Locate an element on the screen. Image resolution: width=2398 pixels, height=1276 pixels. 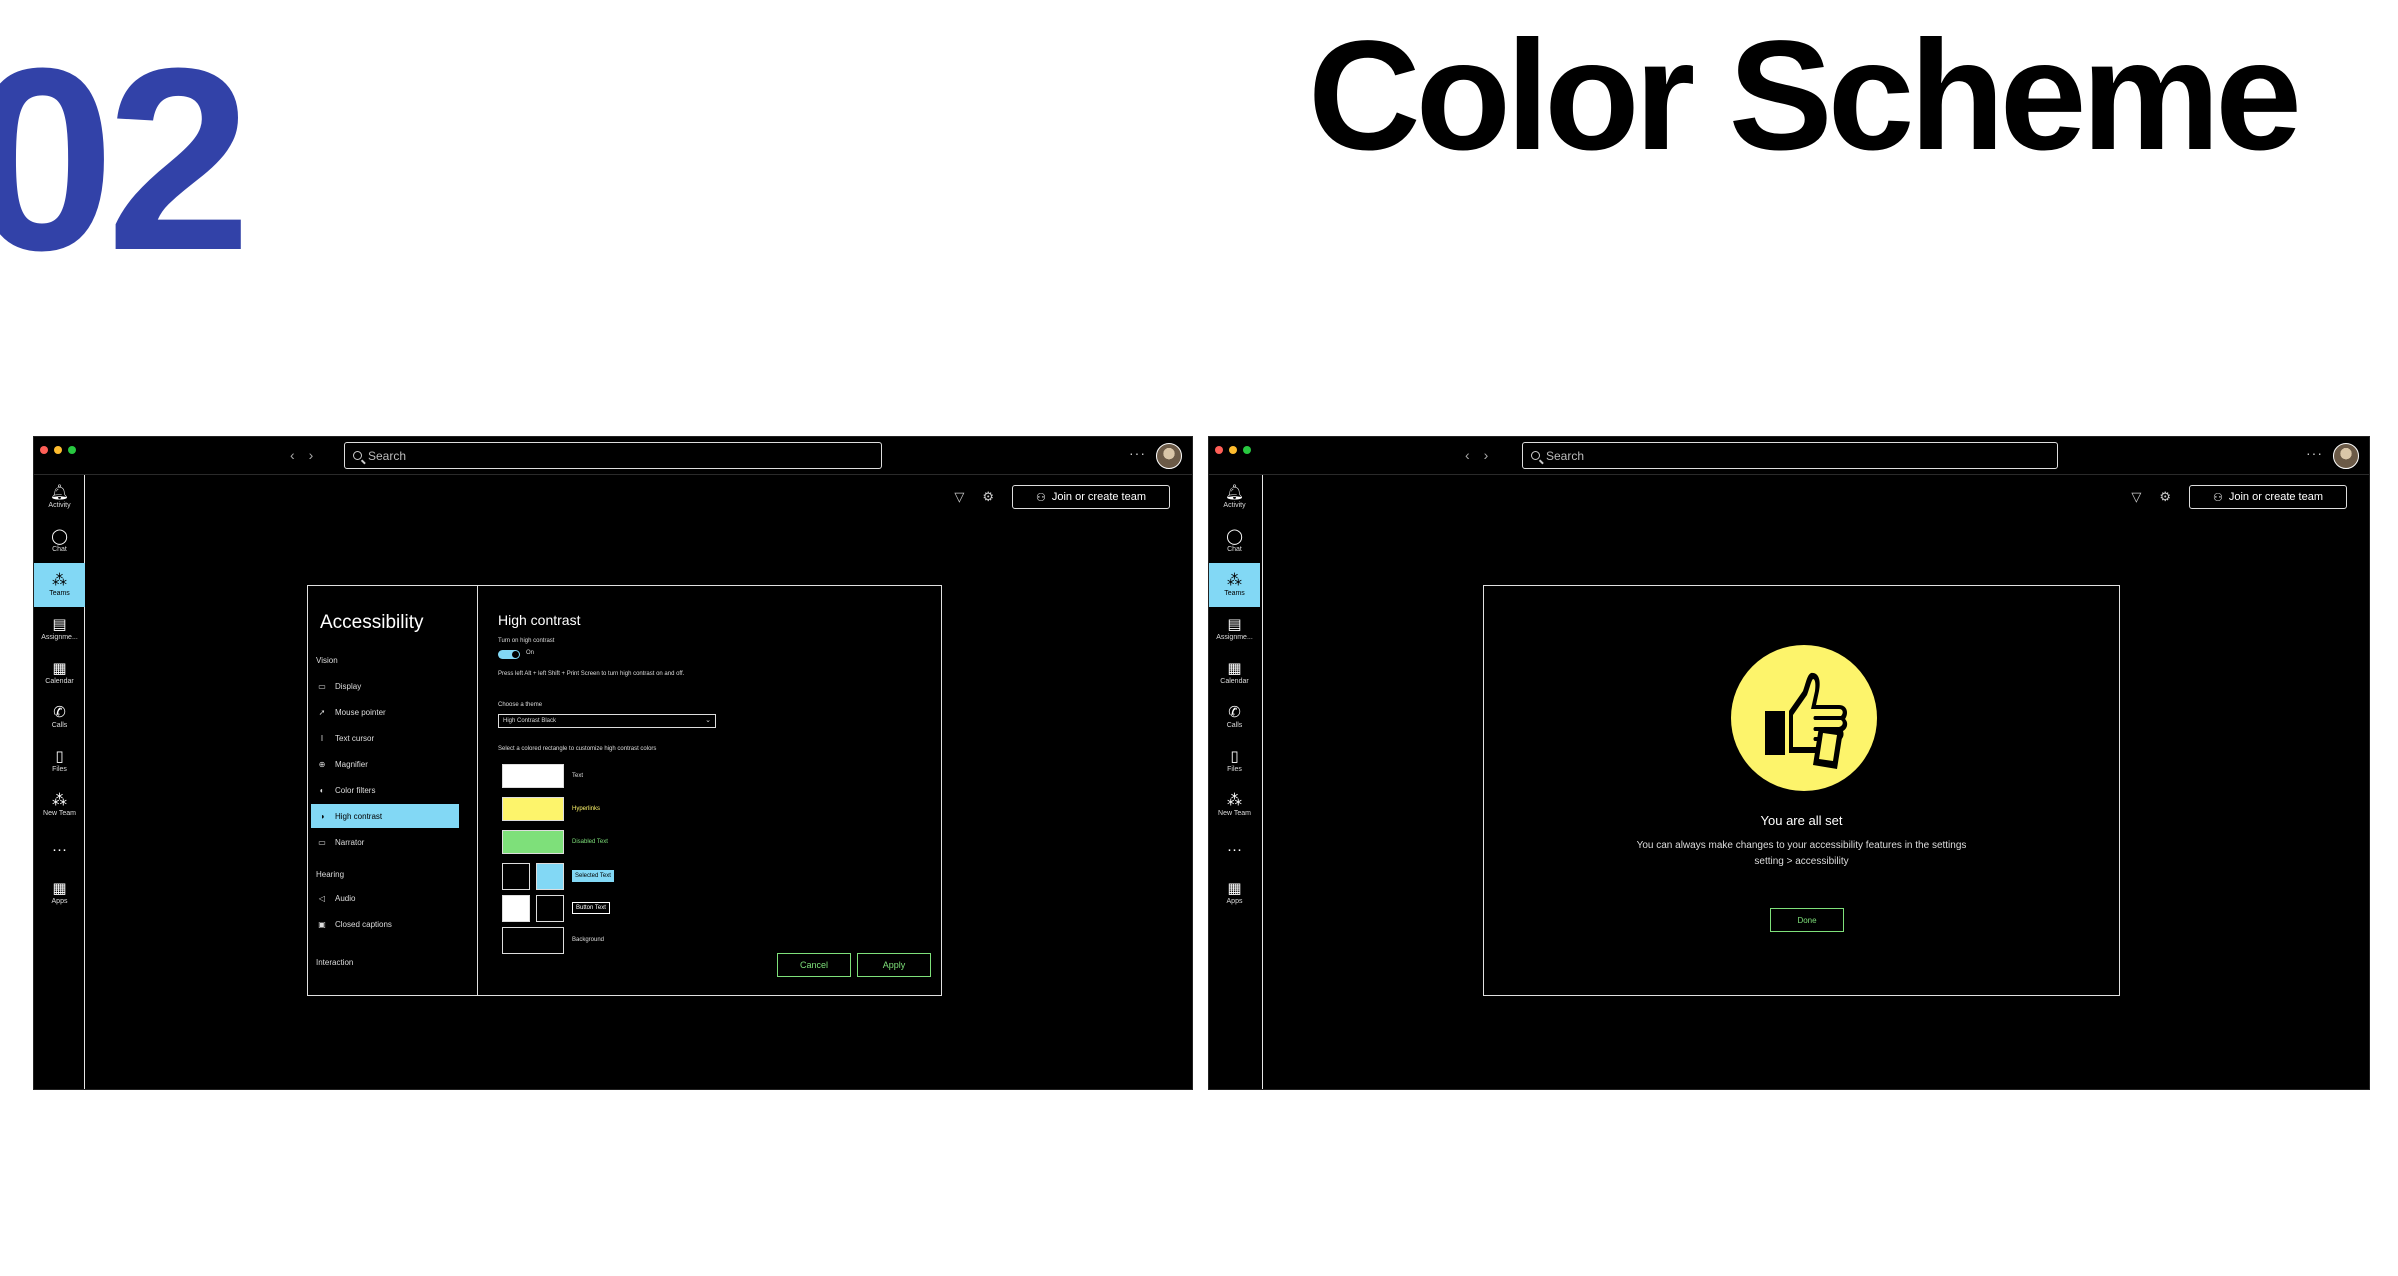
title-bar: ‹ › Search ··· is located at coordinates (1789, 456).